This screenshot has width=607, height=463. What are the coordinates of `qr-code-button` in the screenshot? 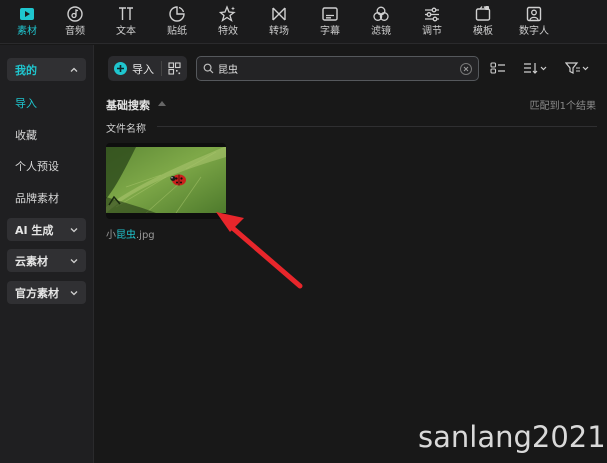 It's located at (174, 68).